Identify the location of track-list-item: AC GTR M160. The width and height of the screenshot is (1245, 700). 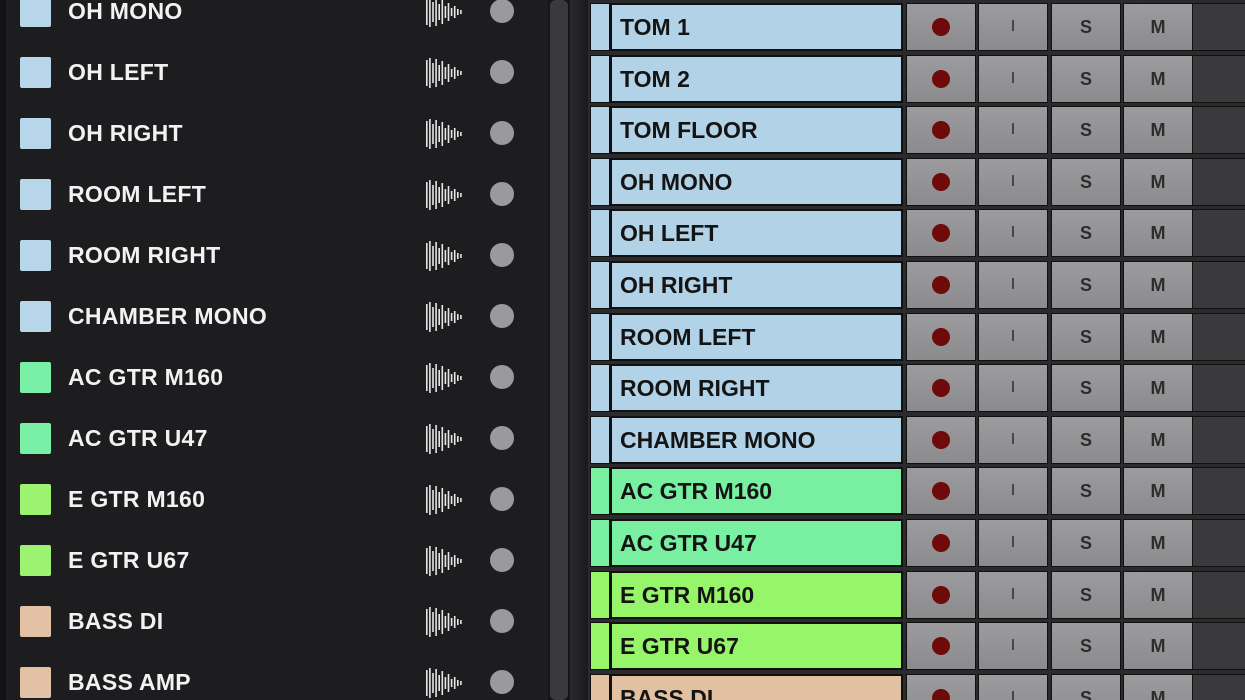
(277, 377).